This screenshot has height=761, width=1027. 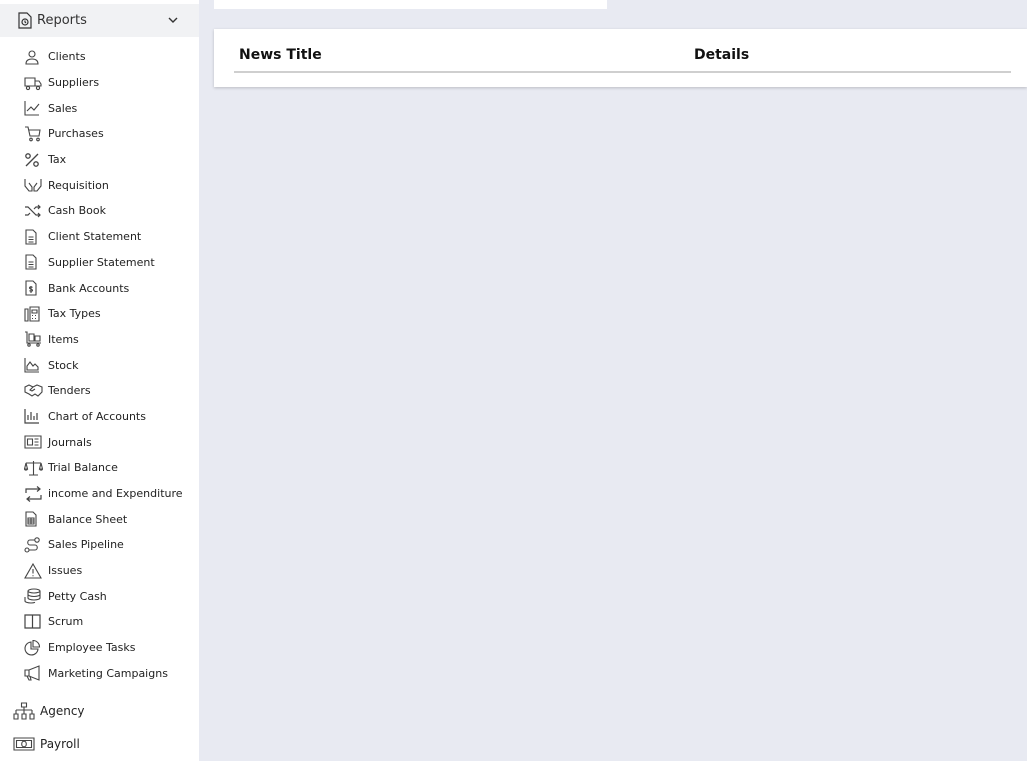 I want to click on sidebar-item-marketing-campaigns: Marketing Campaigns, so click(x=99, y=674).